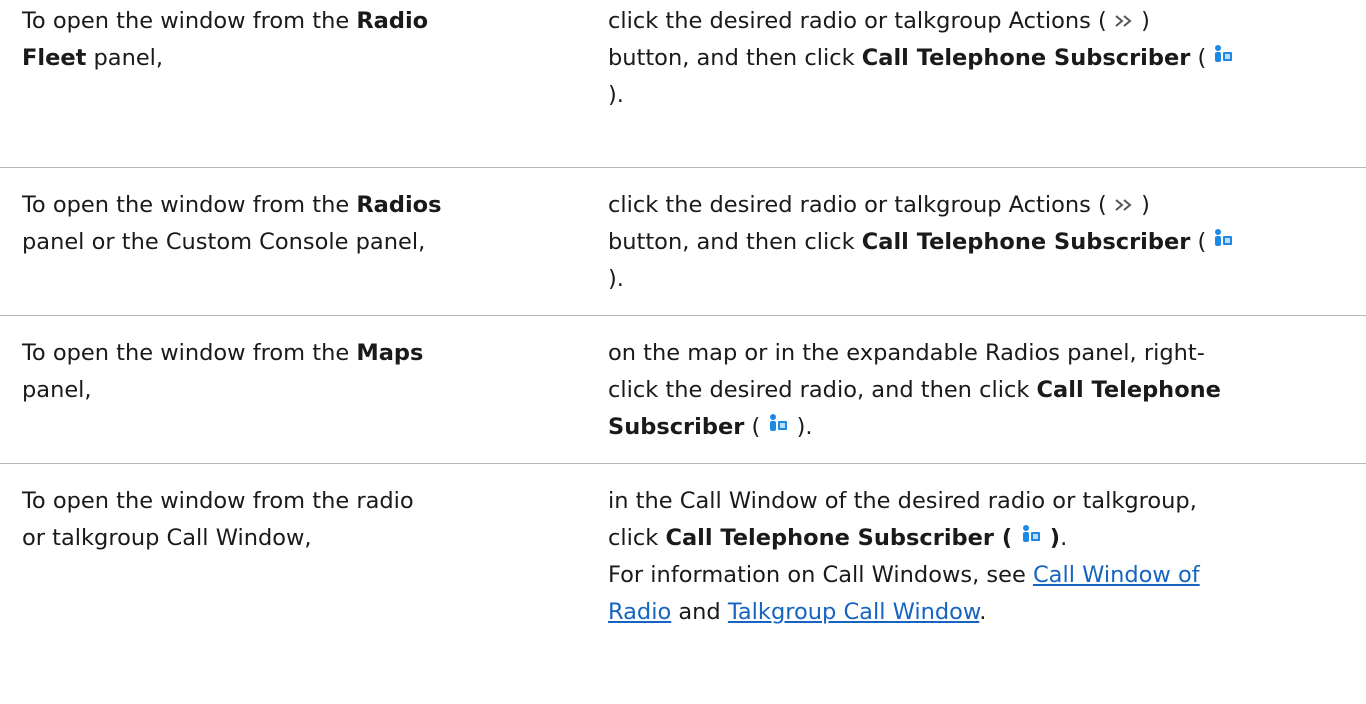 The width and height of the screenshot is (1366, 704). What do you see at coordinates (822, 390) in the screenshot?
I see `text: click the desired radio, and then click` at bounding box center [822, 390].